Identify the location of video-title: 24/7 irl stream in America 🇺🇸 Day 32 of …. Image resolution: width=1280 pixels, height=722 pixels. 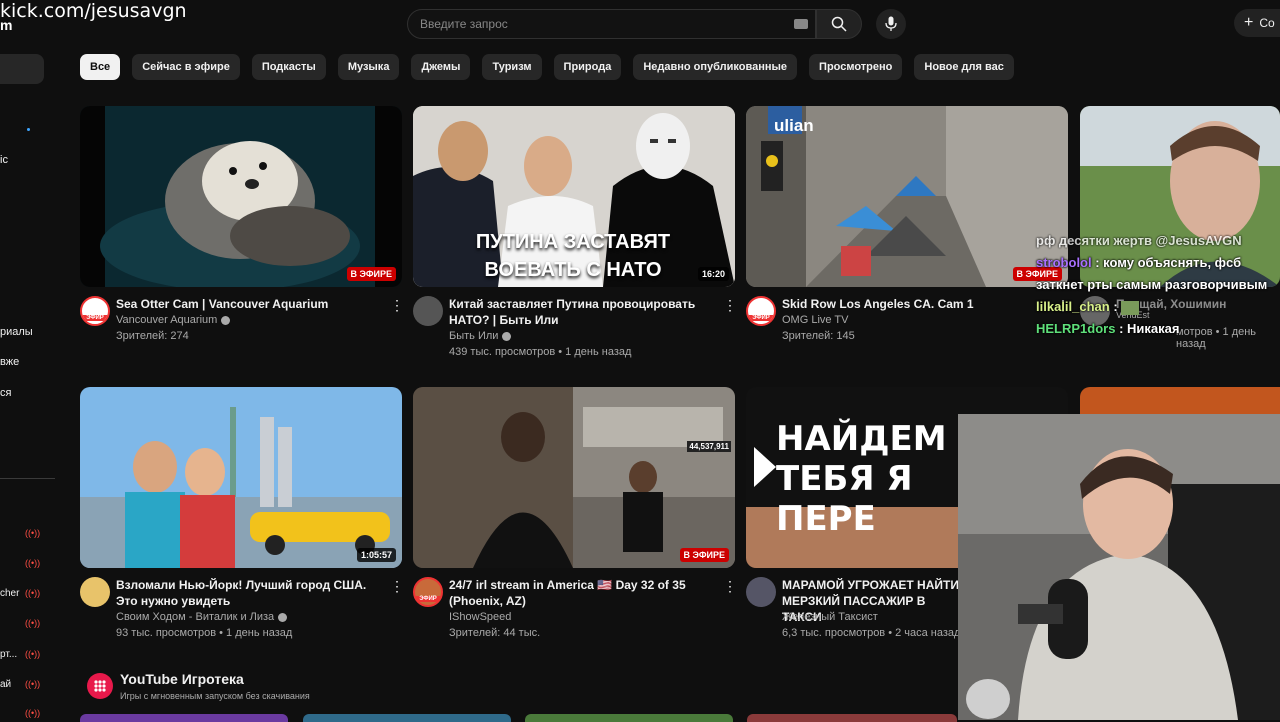
(585, 593).